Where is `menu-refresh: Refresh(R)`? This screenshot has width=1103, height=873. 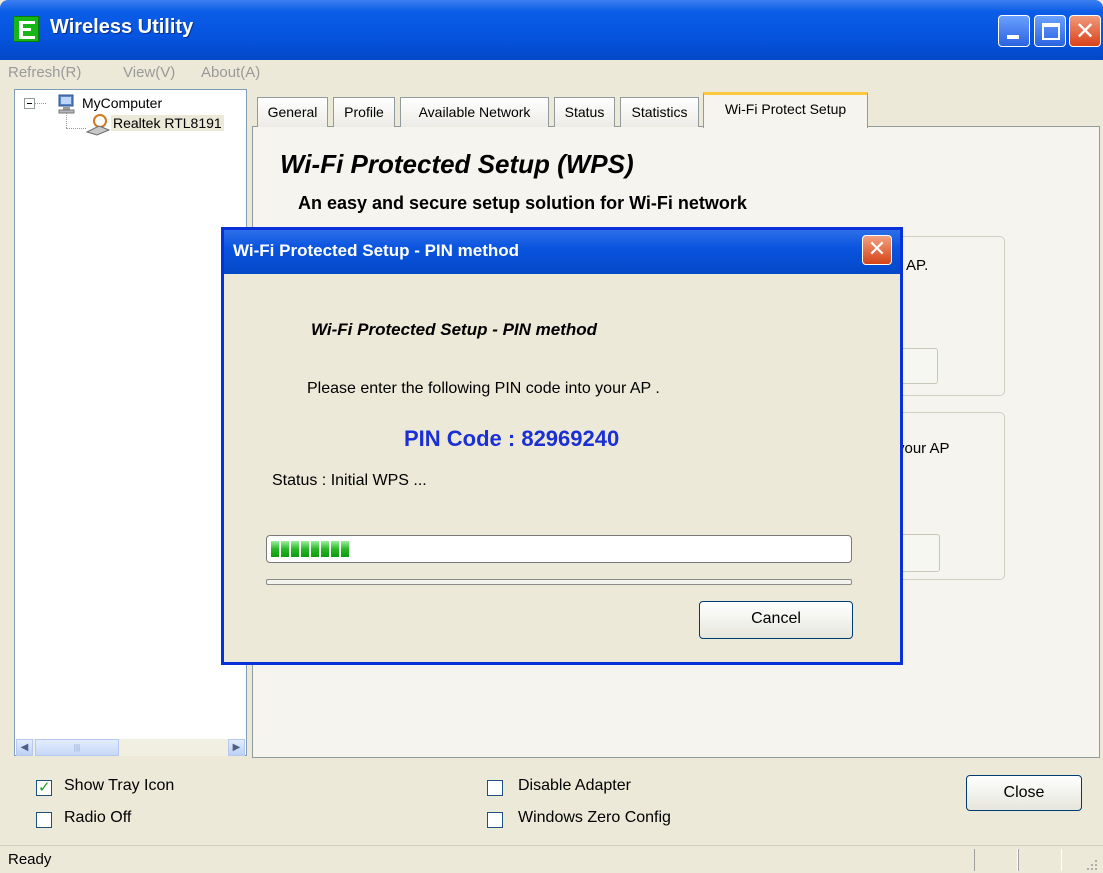
menu-refresh: Refresh(R) is located at coordinates (44, 72).